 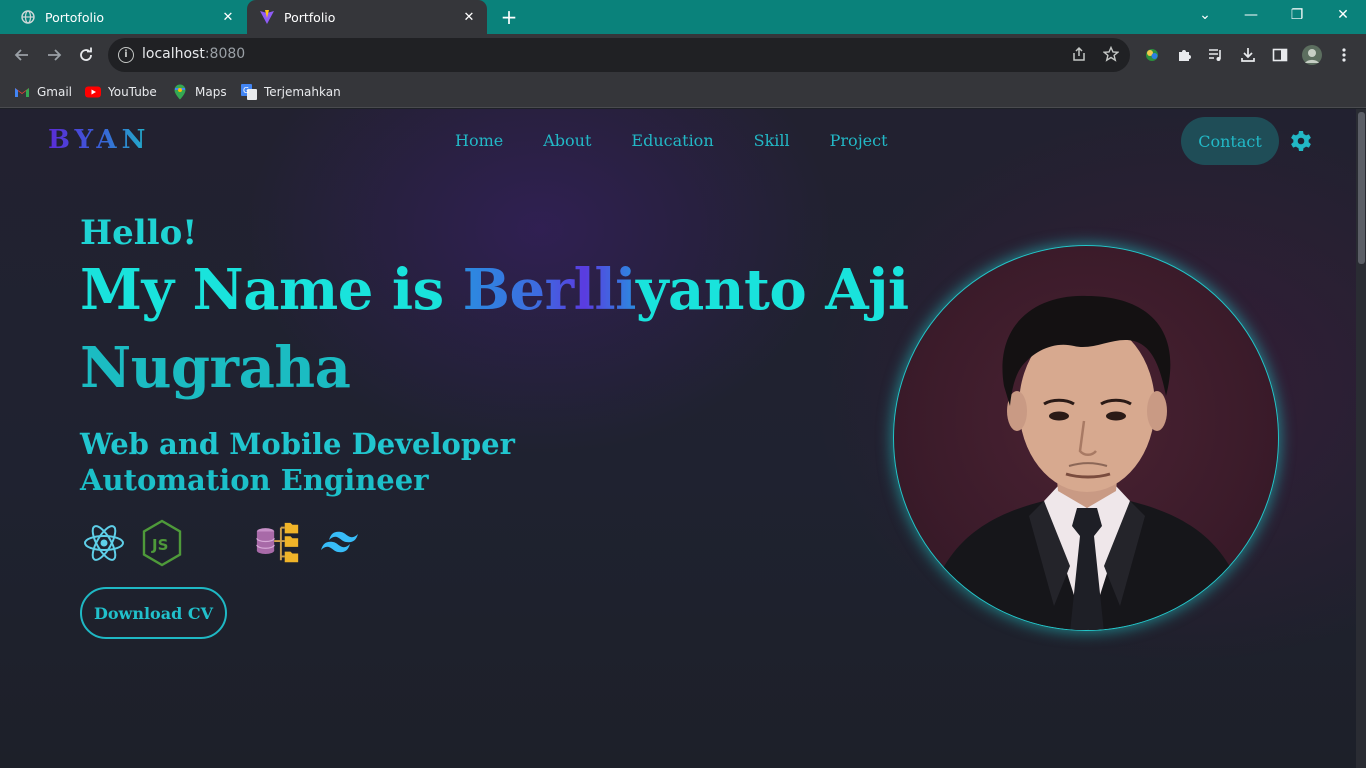 What do you see at coordinates (367, 17) in the screenshot?
I see `tab-portfolio: Portfolio ✕` at bounding box center [367, 17].